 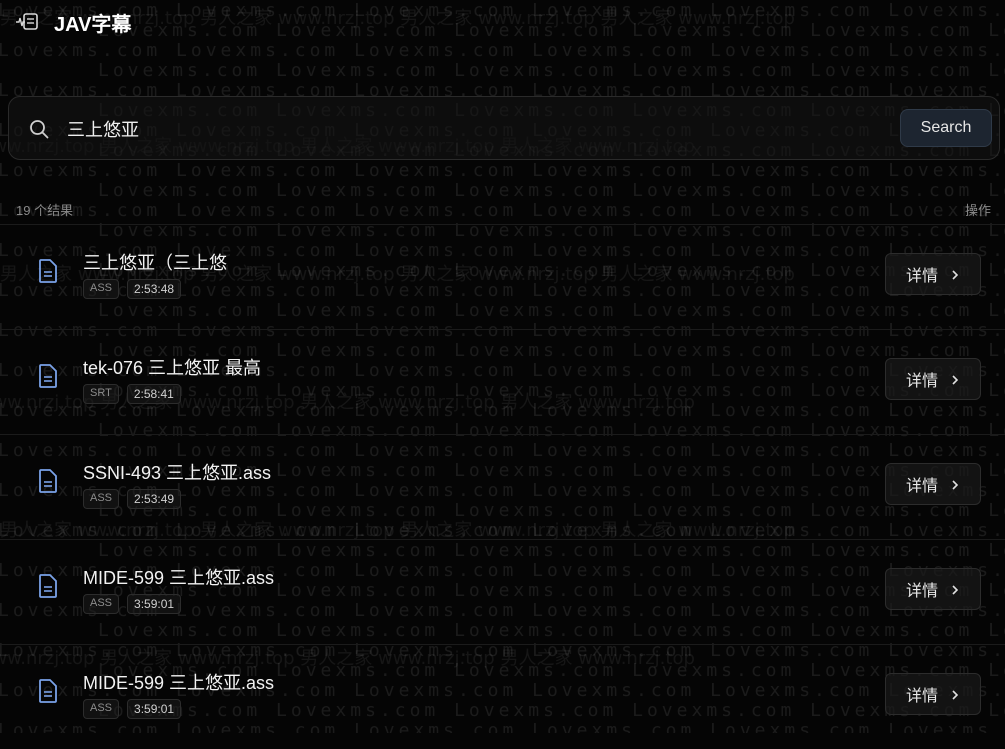 I want to click on search-bar: Search, so click(x=504, y=128).